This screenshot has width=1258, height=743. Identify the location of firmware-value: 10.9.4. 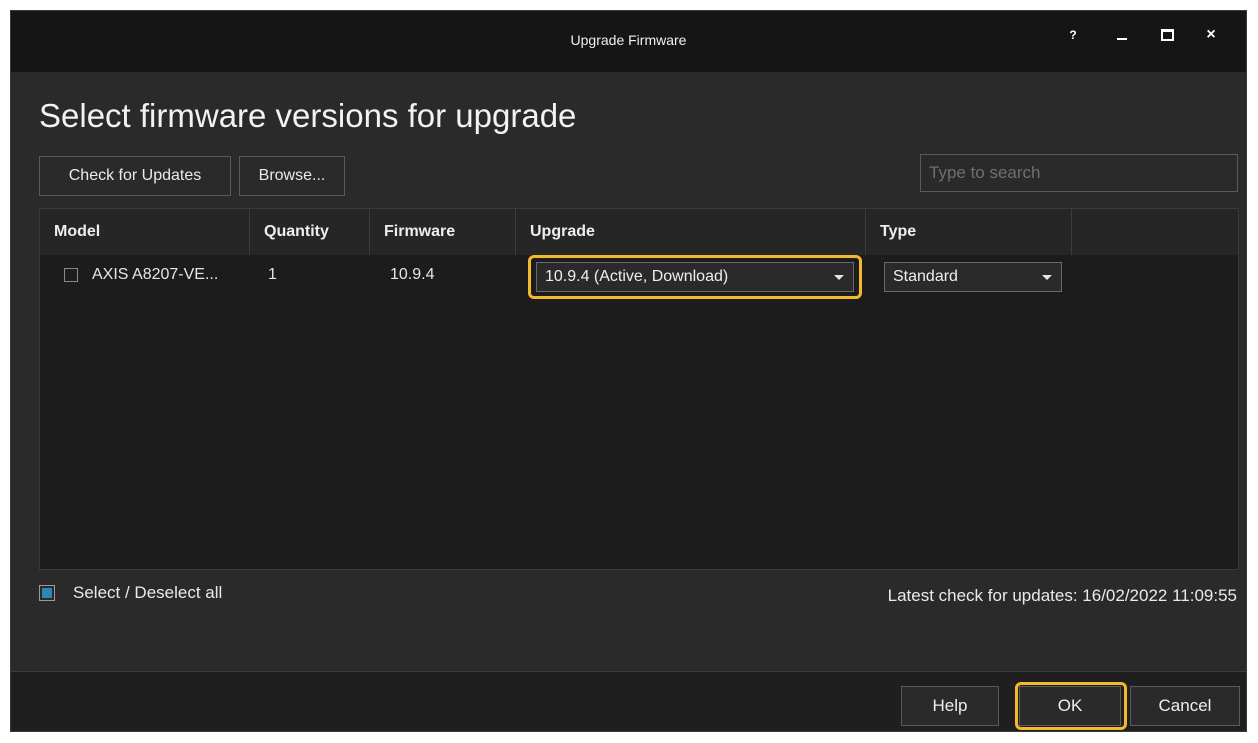
(412, 274).